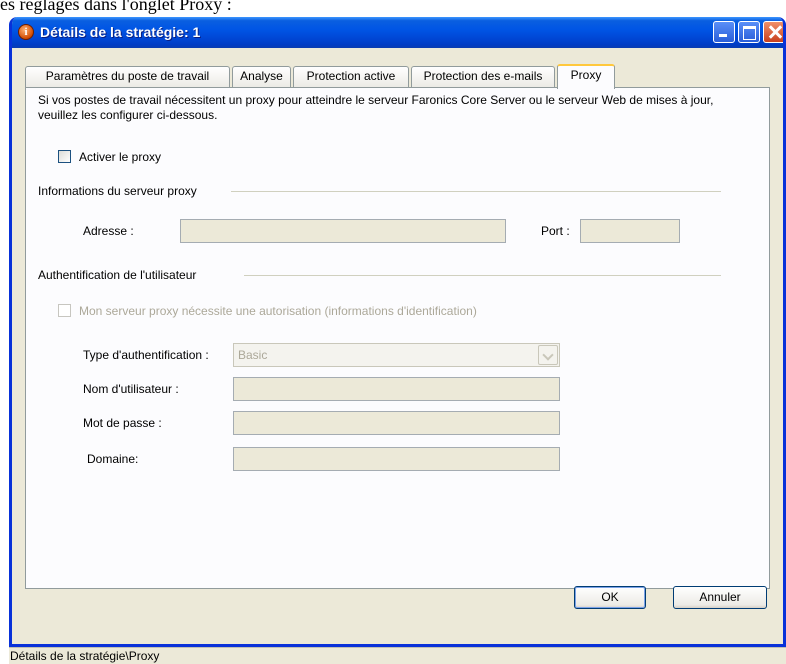 Image resolution: width=786 pixels, height=664 pixels. Describe the element at coordinates (116, 7) in the screenshot. I see `document-text-fragment: es réglages dans l'onglet Proxy :` at that location.